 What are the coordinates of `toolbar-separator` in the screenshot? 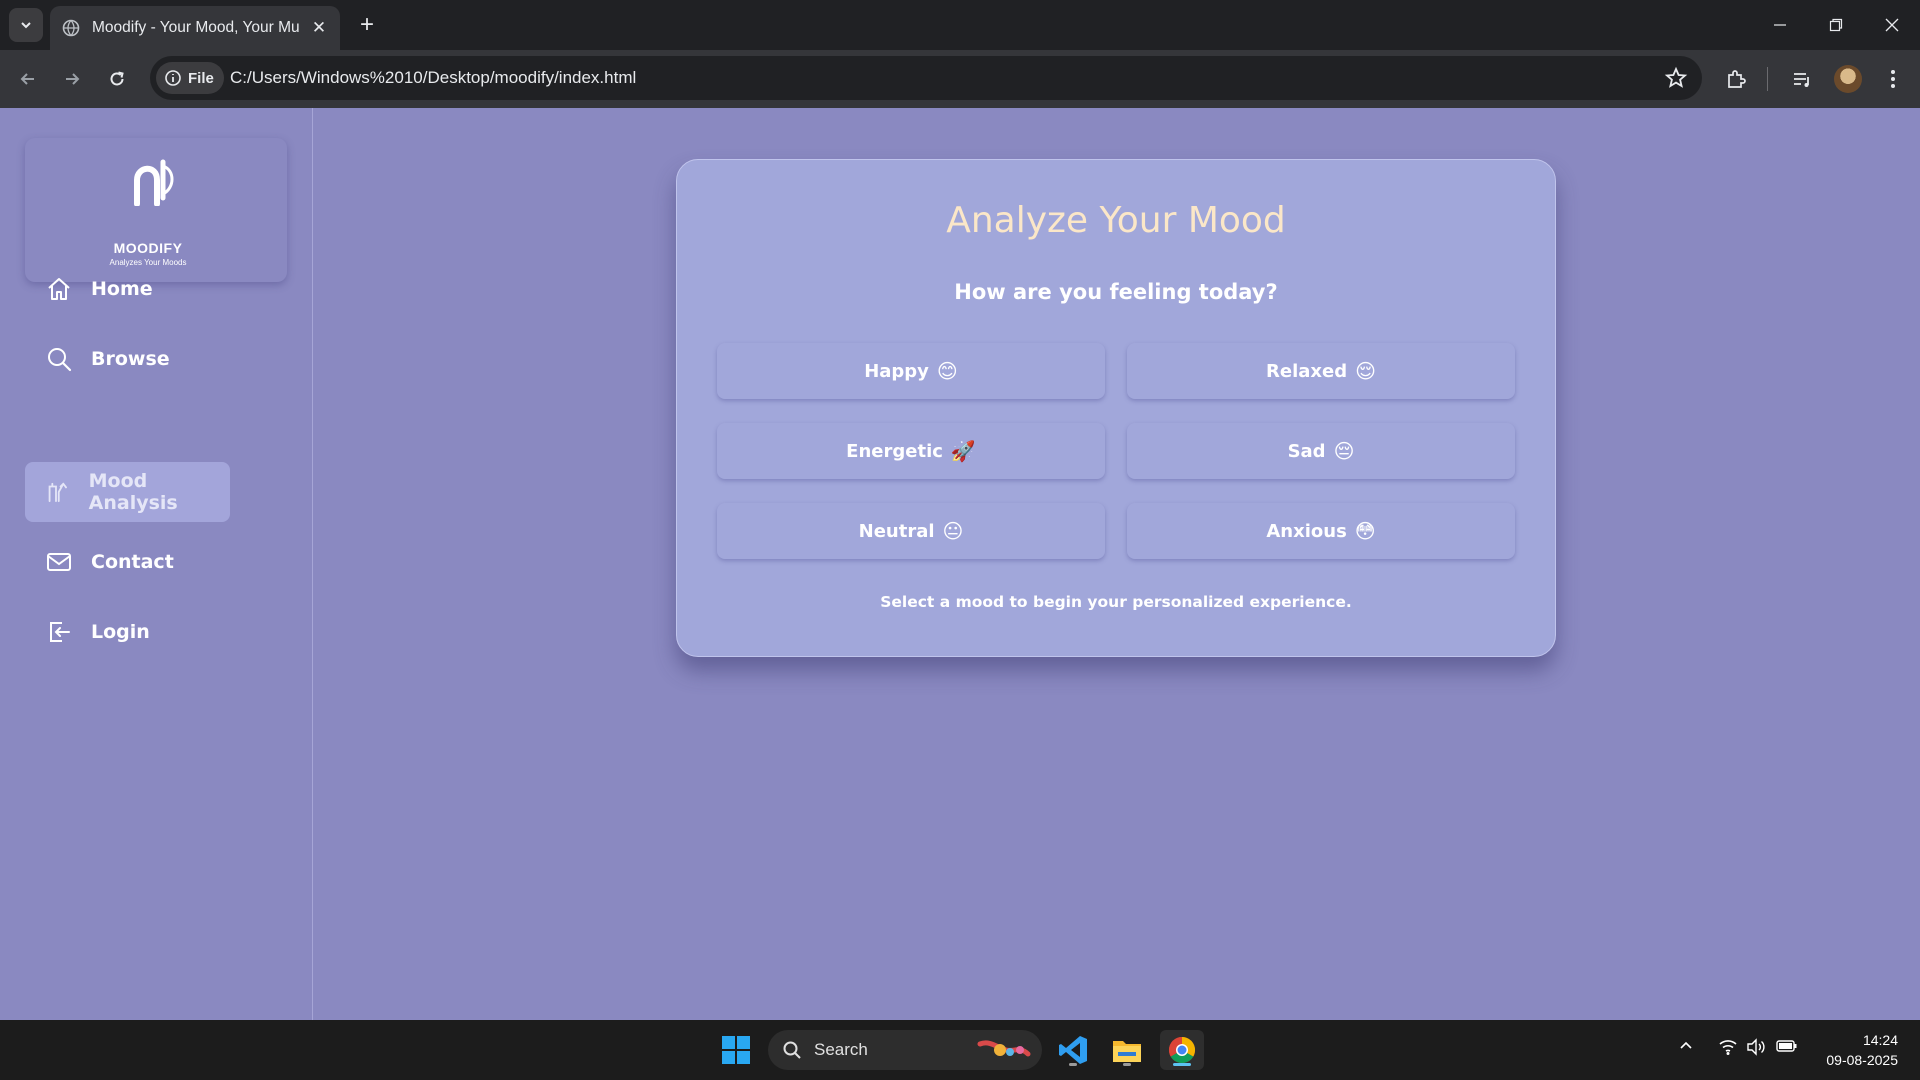 It's located at (1767, 79).